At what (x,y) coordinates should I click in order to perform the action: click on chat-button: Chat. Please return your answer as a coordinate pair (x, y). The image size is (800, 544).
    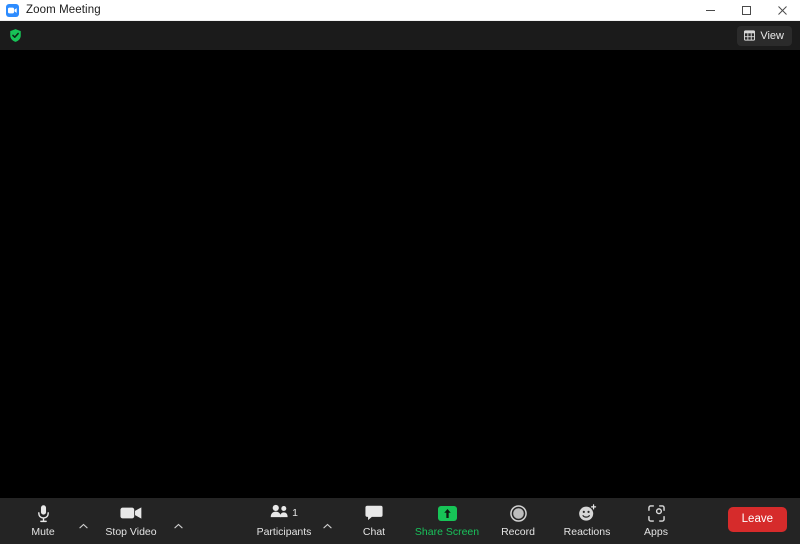
    Looking at the image, I should click on (374, 521).